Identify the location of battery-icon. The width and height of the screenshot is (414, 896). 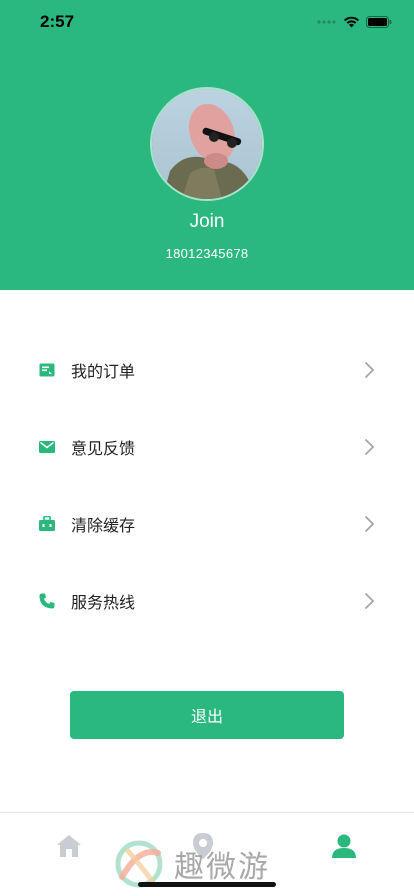
(379, 22).